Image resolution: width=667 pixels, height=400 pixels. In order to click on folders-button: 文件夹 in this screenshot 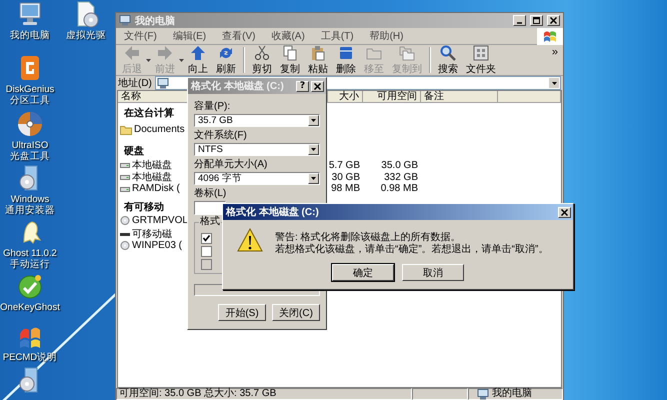, I will do `click(481, 60)`.